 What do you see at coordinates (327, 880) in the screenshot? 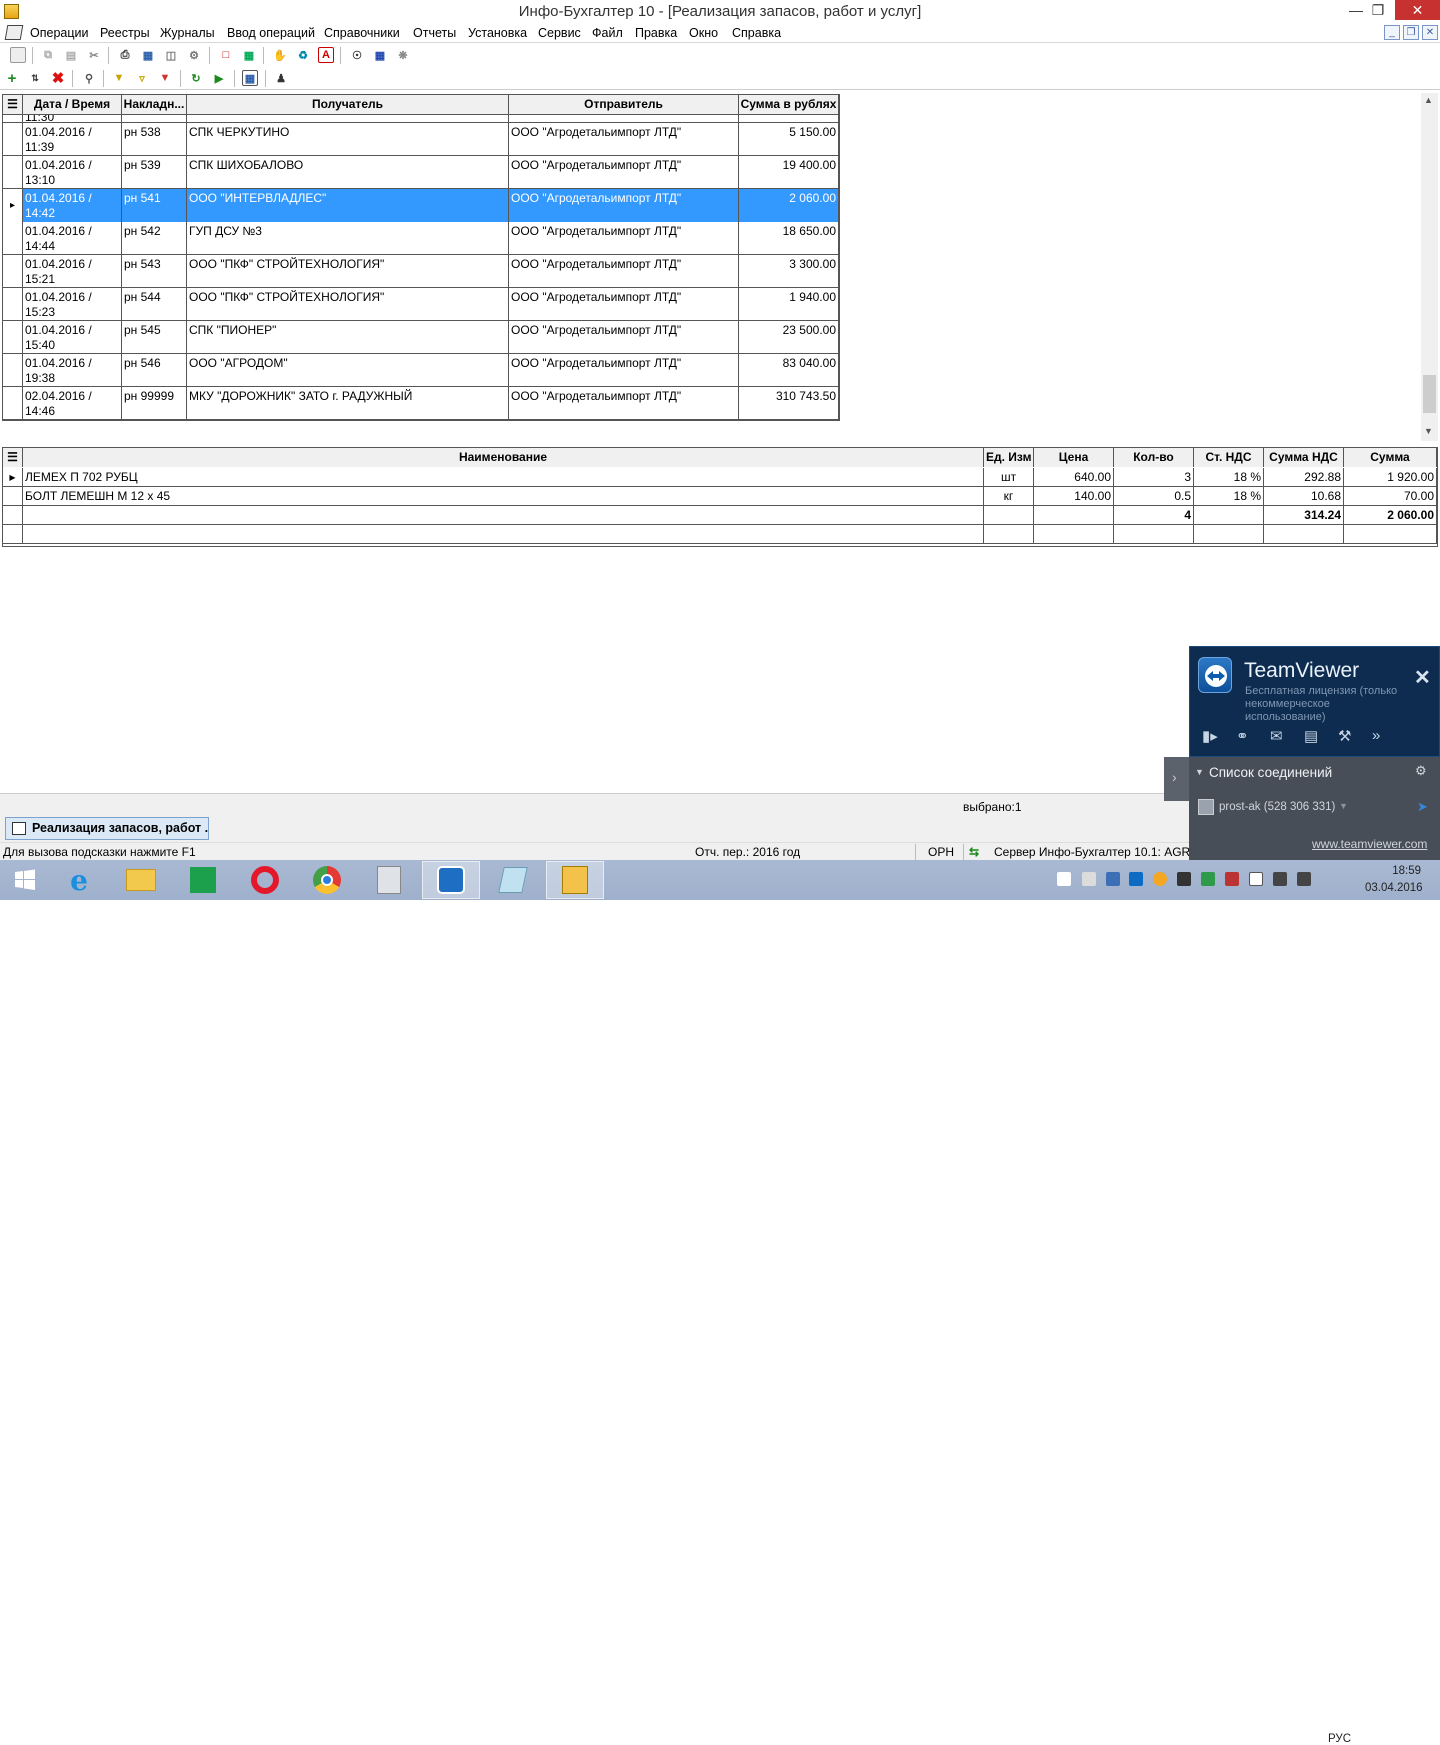
I see `chrome-taskbar-icon` at bounding box center [327, 880].